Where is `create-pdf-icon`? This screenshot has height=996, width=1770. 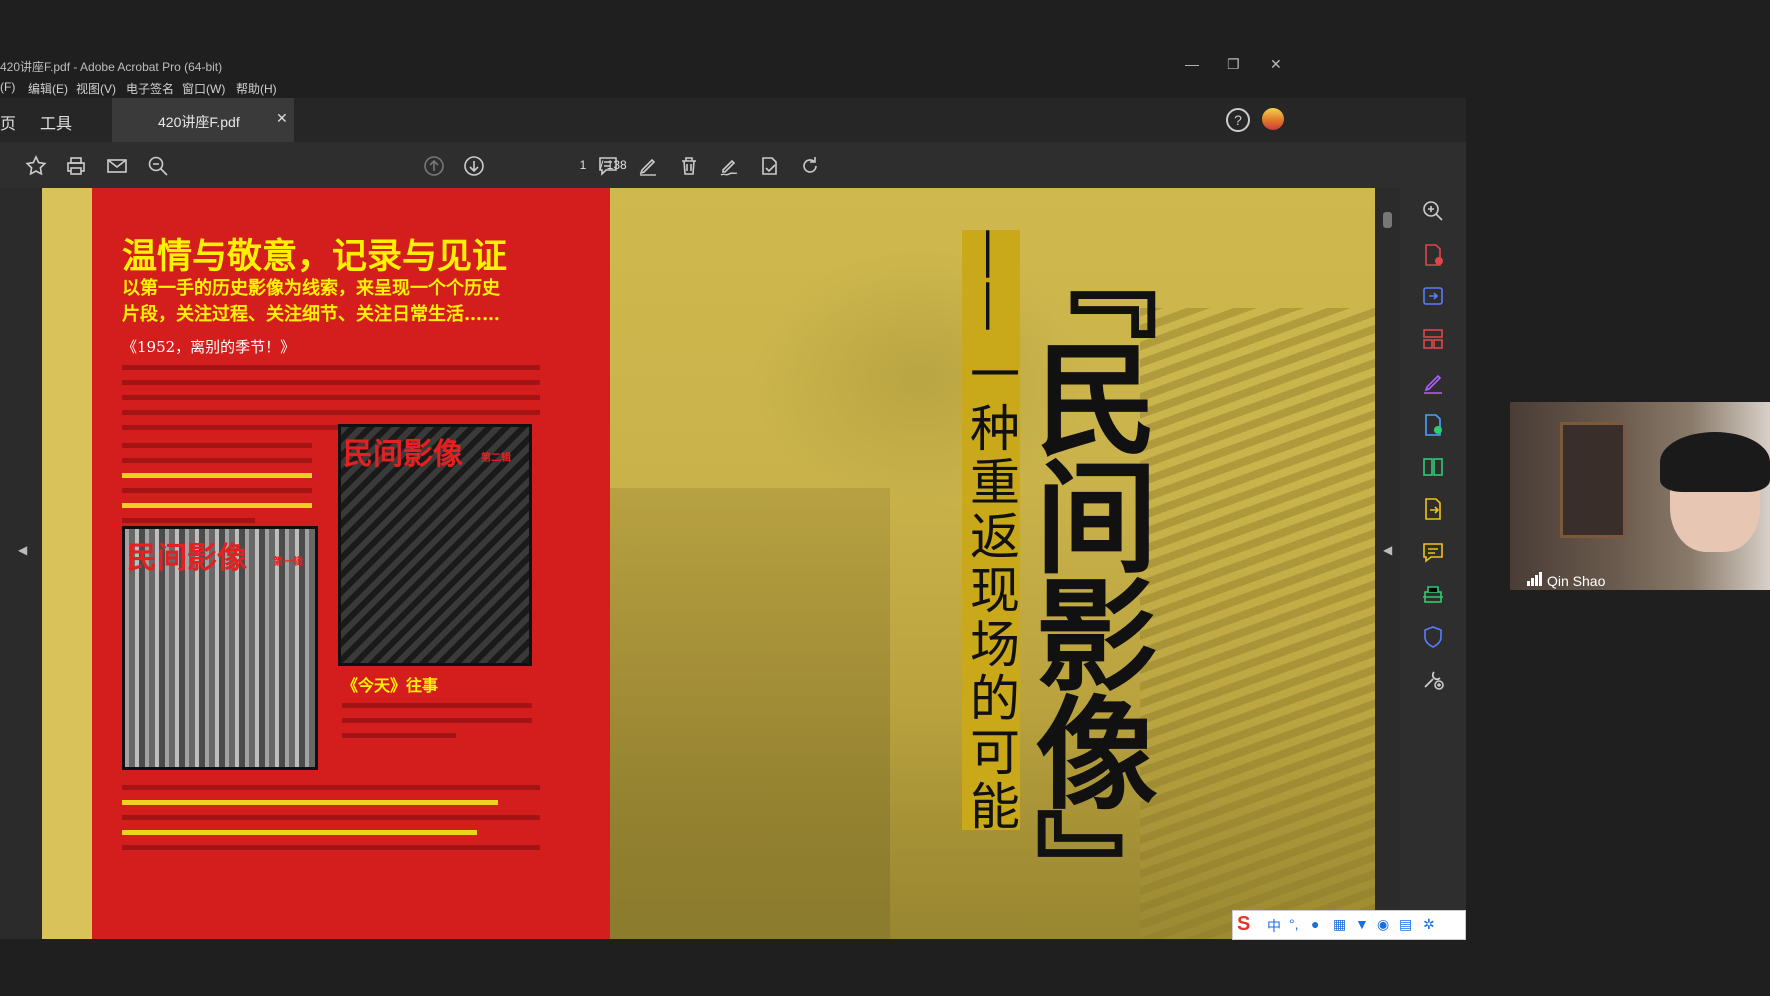
create-pdf-icon is located at coordinates (1433, 255).